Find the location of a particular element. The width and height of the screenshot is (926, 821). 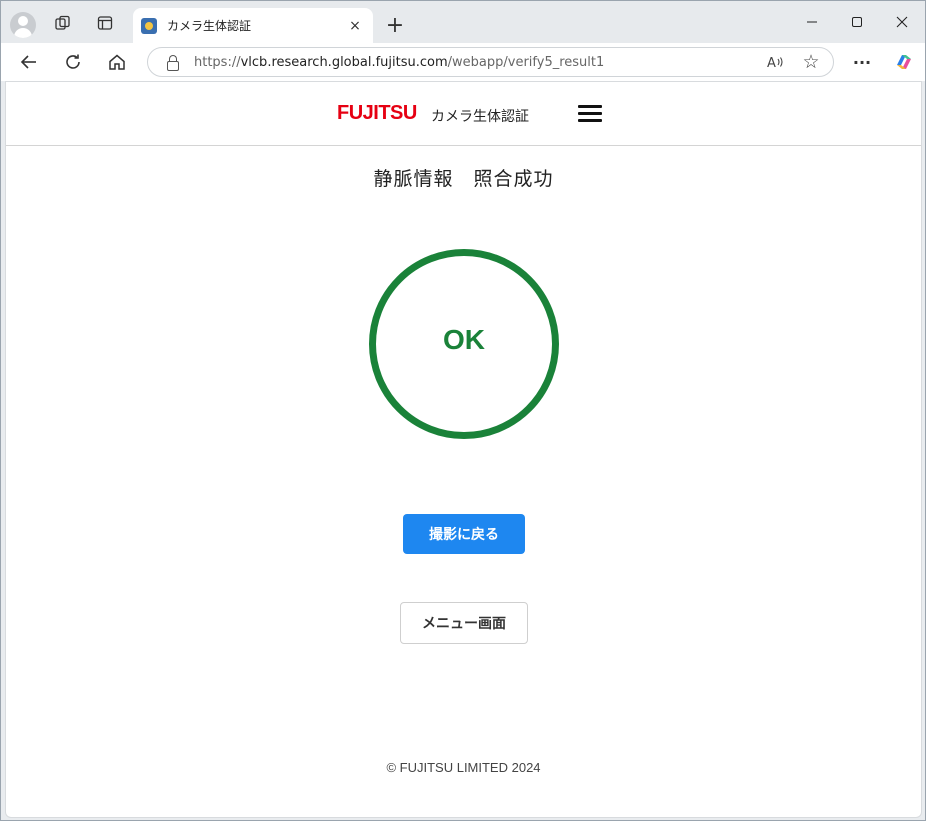

site-header: FUJITSU カメラ生体認証 is located at coordinates (463, 114).